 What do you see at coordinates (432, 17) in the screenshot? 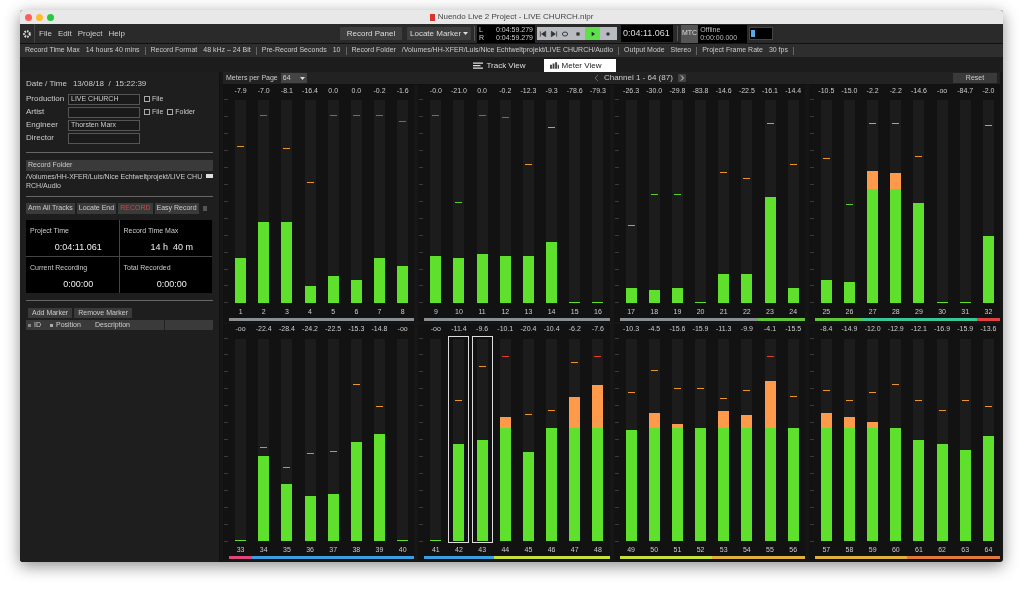
I see `document-icon` at bounding box center [432, 17].